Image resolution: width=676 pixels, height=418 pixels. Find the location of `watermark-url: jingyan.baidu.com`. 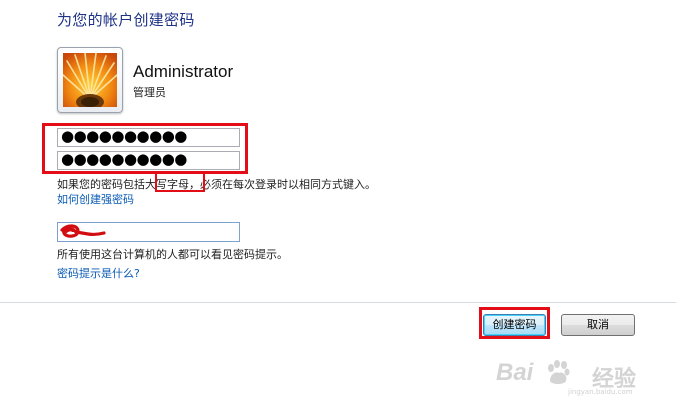

watermark-url: jingyan.baidu.com is located at coordinates (600, 392).